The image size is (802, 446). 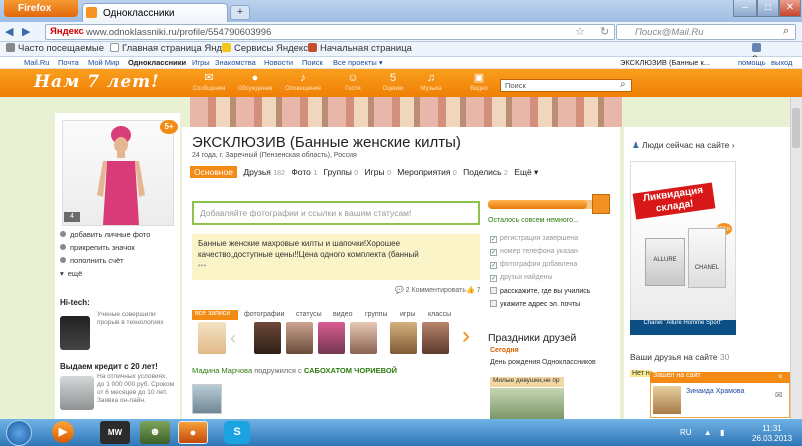 I want to click on add-personal-photos-link: добавить личные фото, so click(x=105, y=234).